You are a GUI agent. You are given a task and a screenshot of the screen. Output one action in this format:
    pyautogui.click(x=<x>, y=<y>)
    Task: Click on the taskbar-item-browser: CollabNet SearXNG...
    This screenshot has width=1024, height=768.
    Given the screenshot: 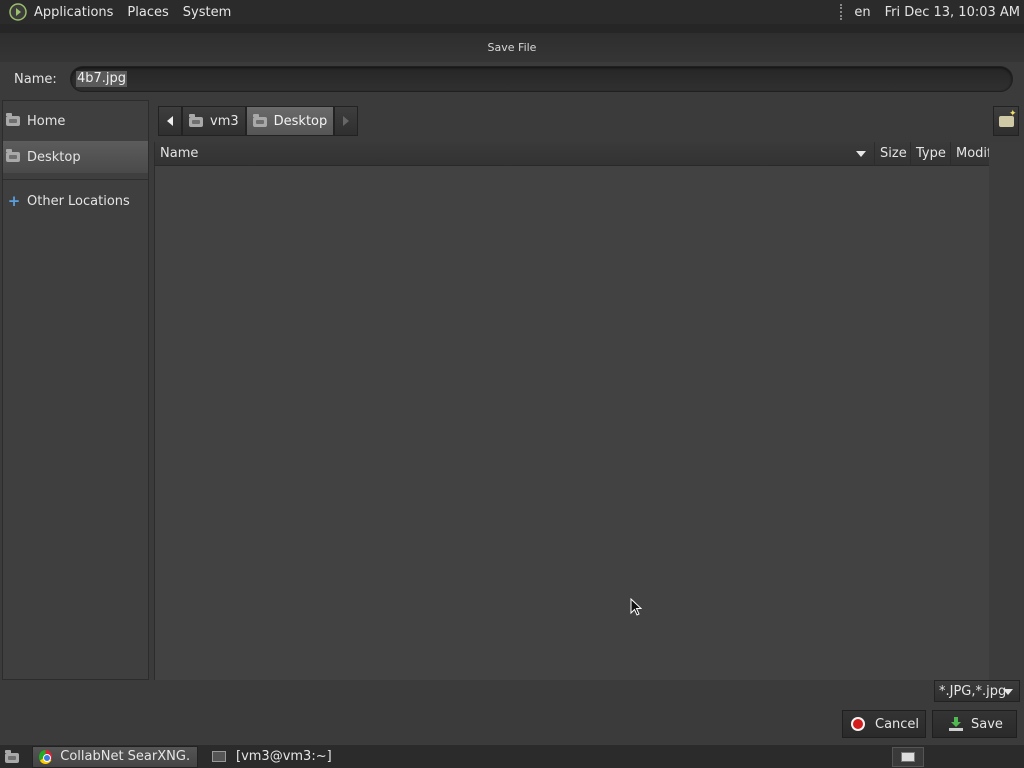 What is the action you would take?
    pyautogui.click(x=115, y=756)
    